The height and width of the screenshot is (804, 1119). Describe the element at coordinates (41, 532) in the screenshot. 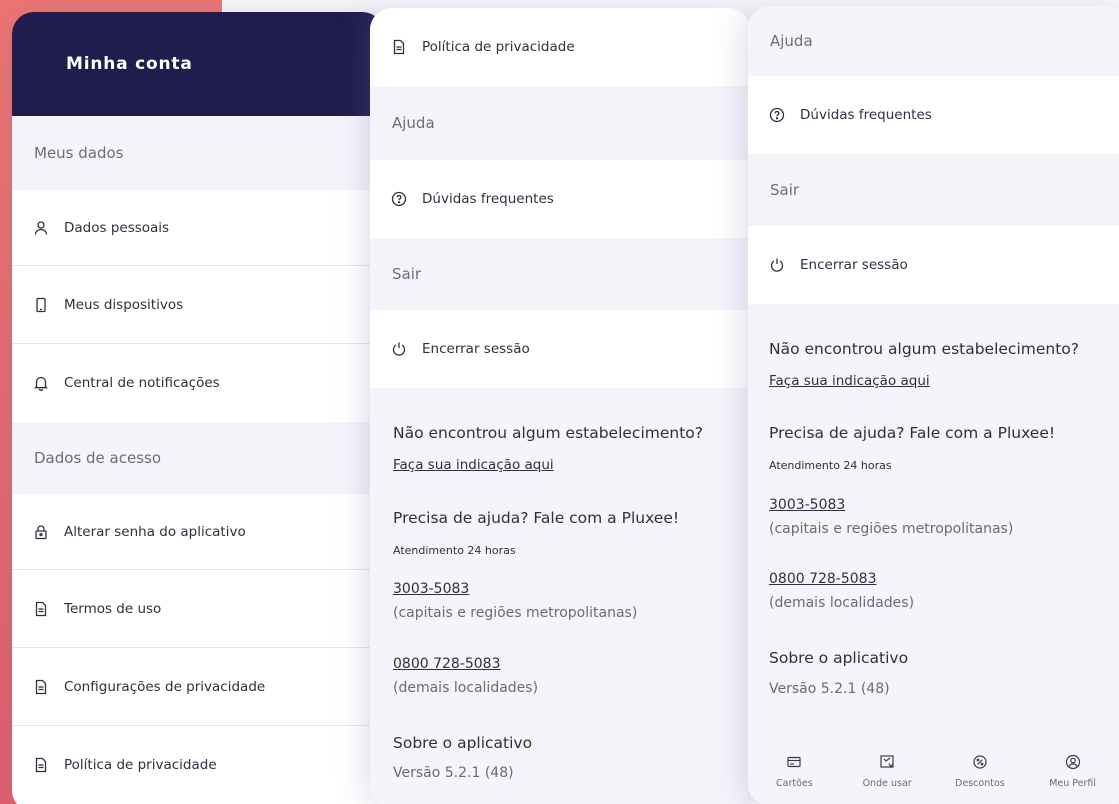

I see `lock-icon` at that location.